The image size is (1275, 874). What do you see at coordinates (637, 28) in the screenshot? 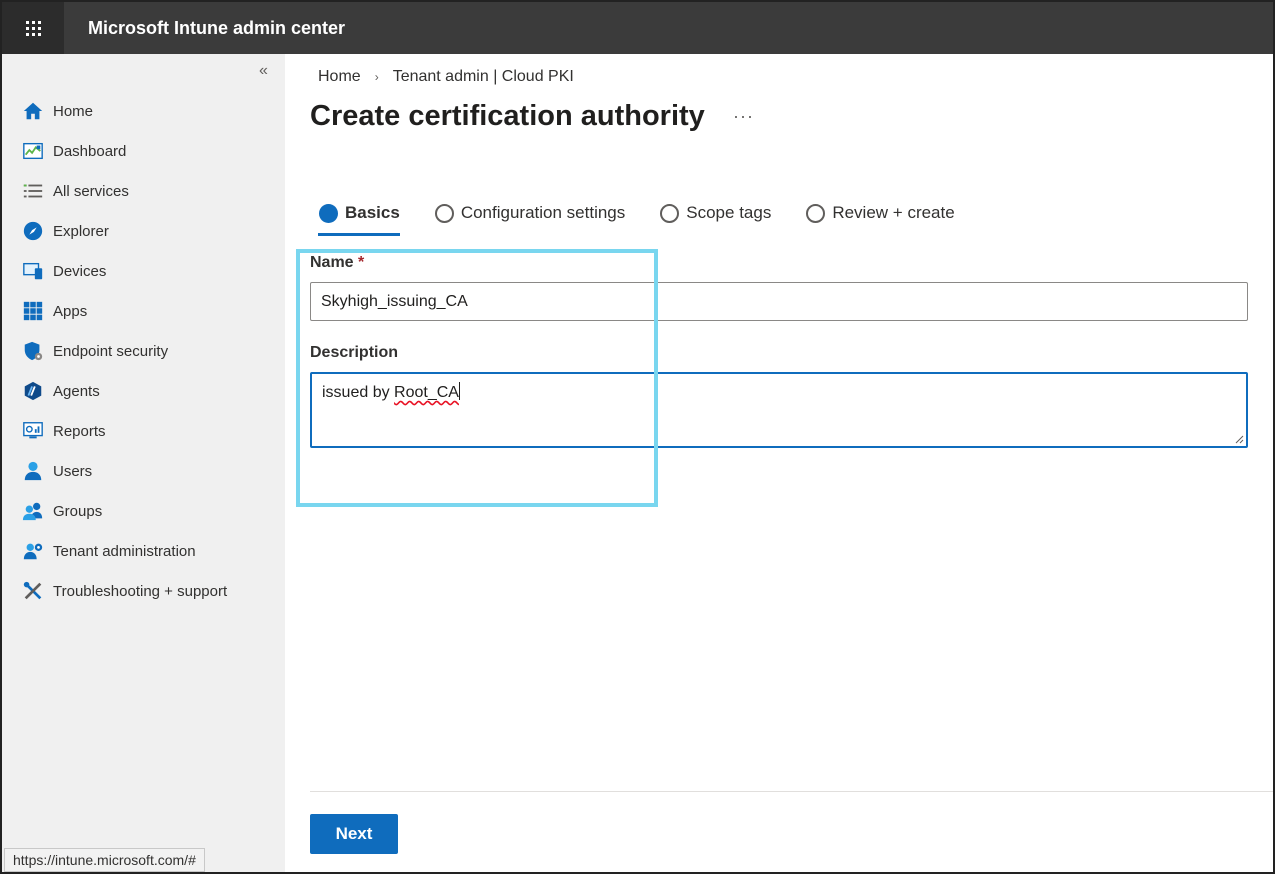
I see `top-bar: Microsoft Intune admin center` at bounding box center [637, 28].